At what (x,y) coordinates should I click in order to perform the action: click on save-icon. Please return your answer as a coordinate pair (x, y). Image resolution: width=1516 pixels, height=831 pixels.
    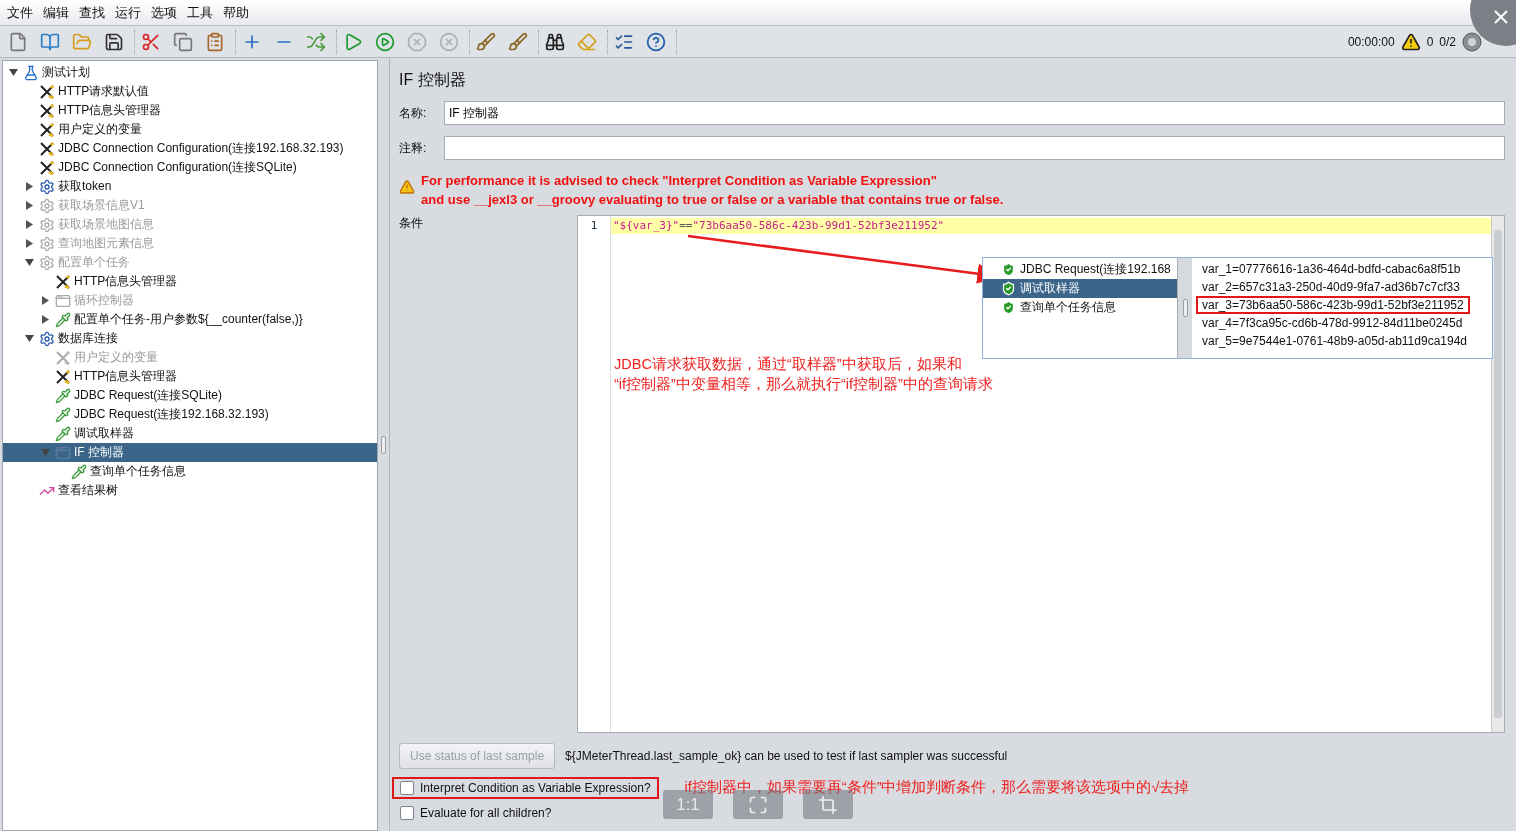
    Looking at the image, I should click on (114, 41).